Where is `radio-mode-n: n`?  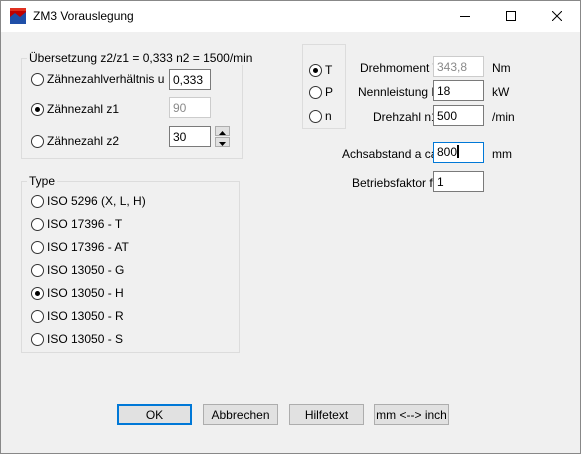
radio-mode-n: n is located at coordinates (320, 116).